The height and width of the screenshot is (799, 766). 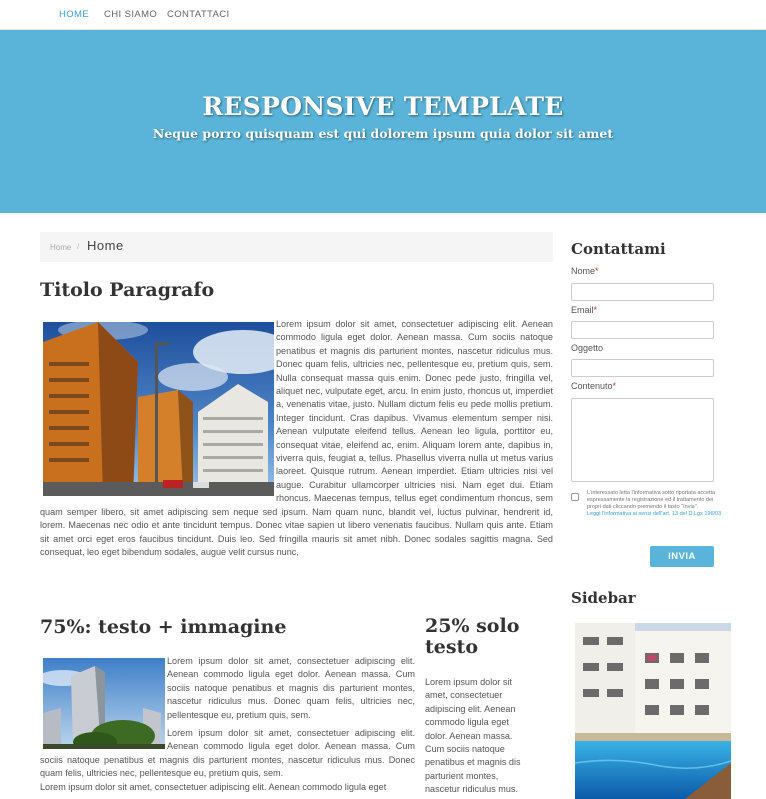 I want to click on breadcrumb-home-link: Home, so click(x=60, y=247).